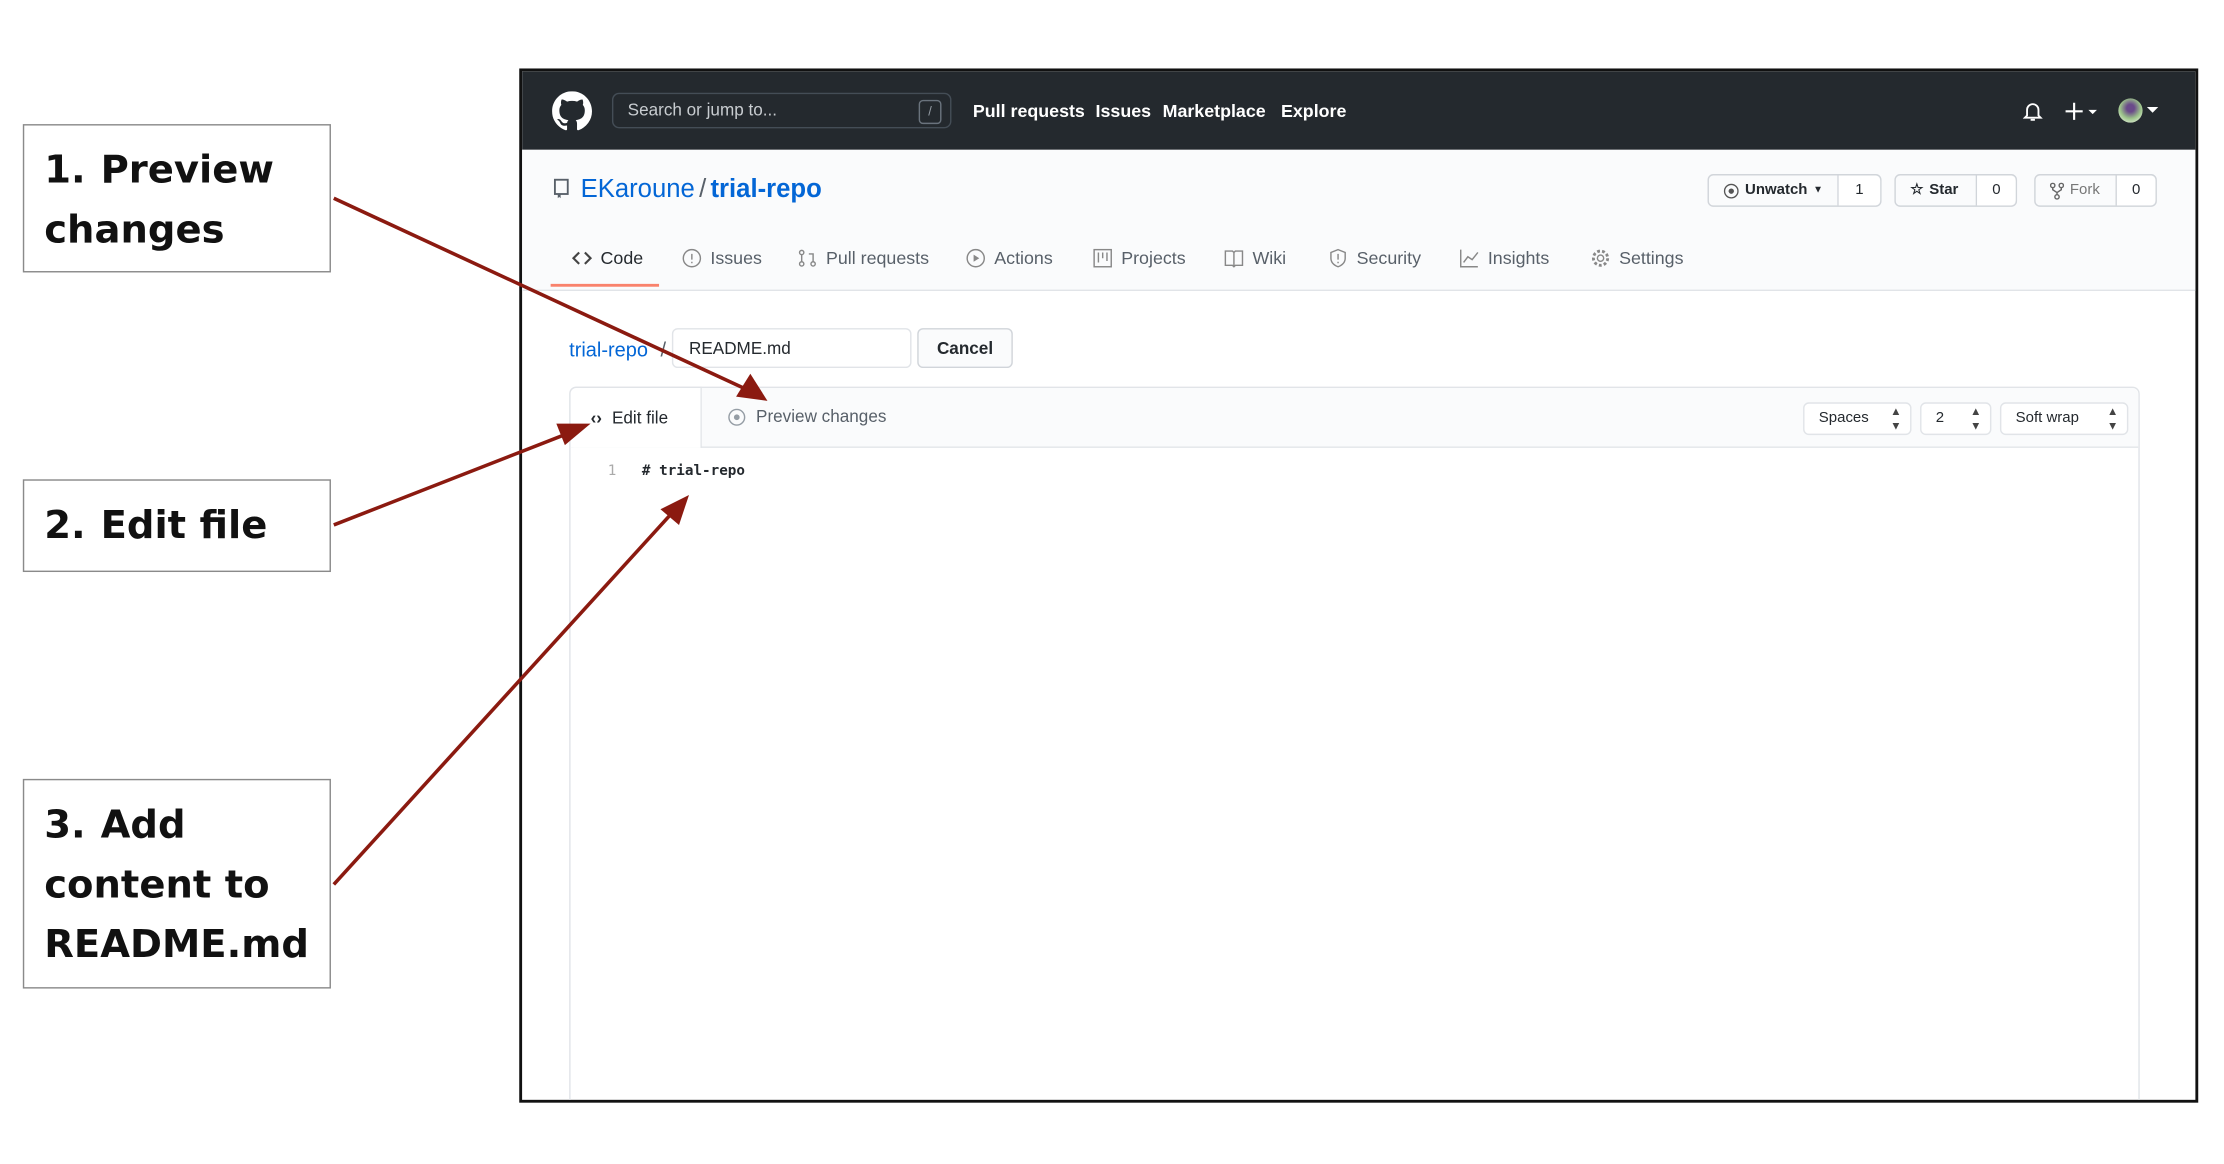  I want to click on annotation-arrows, so click(550, 541).